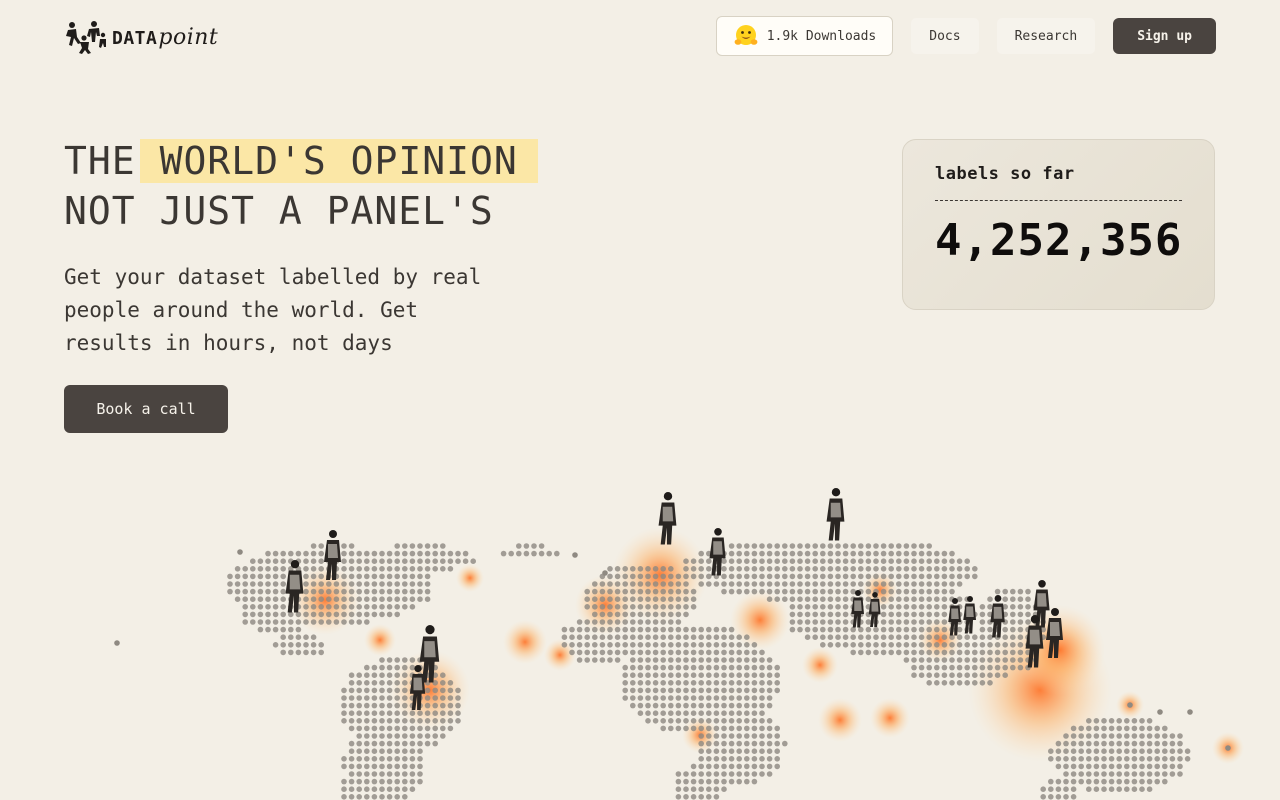 Image resolution: width=1280 pixels, height=800 pixels. Describe the element at coordinates (380, 640) in the screenshot. I see `heat-spot` at that location.